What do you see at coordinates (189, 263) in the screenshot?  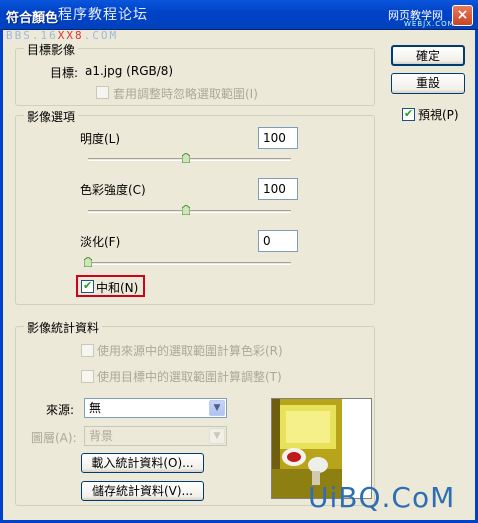 I see `fade-slider-track` at bounding box center [189, 263].